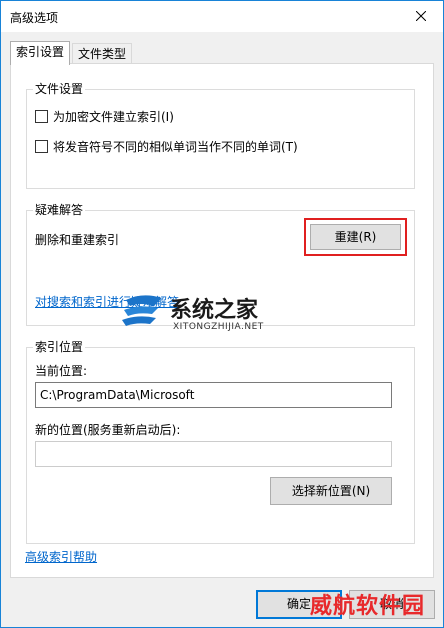  What do you see at coordinates (61, 556) in the screenshot?
I see `advanced-indexing-help-link: 高级索引帮助` at bounding box center [61, 556].